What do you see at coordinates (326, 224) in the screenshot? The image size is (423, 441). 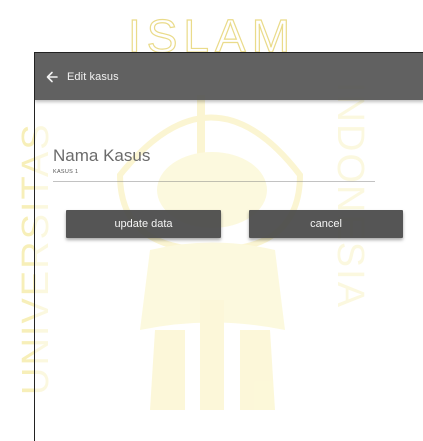 I see `cancel-button: cancel` at bounding box center [326, 224].